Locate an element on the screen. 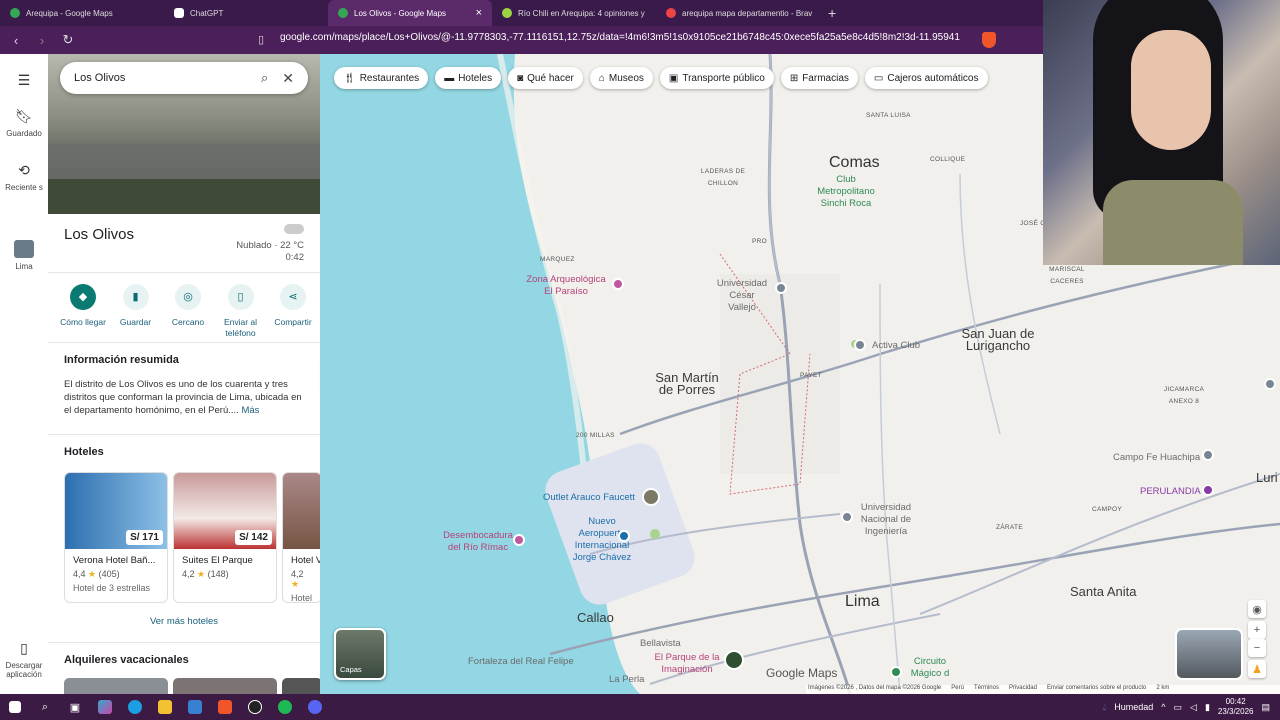  close-tab-icon: × is located at coordinates (479, 13).